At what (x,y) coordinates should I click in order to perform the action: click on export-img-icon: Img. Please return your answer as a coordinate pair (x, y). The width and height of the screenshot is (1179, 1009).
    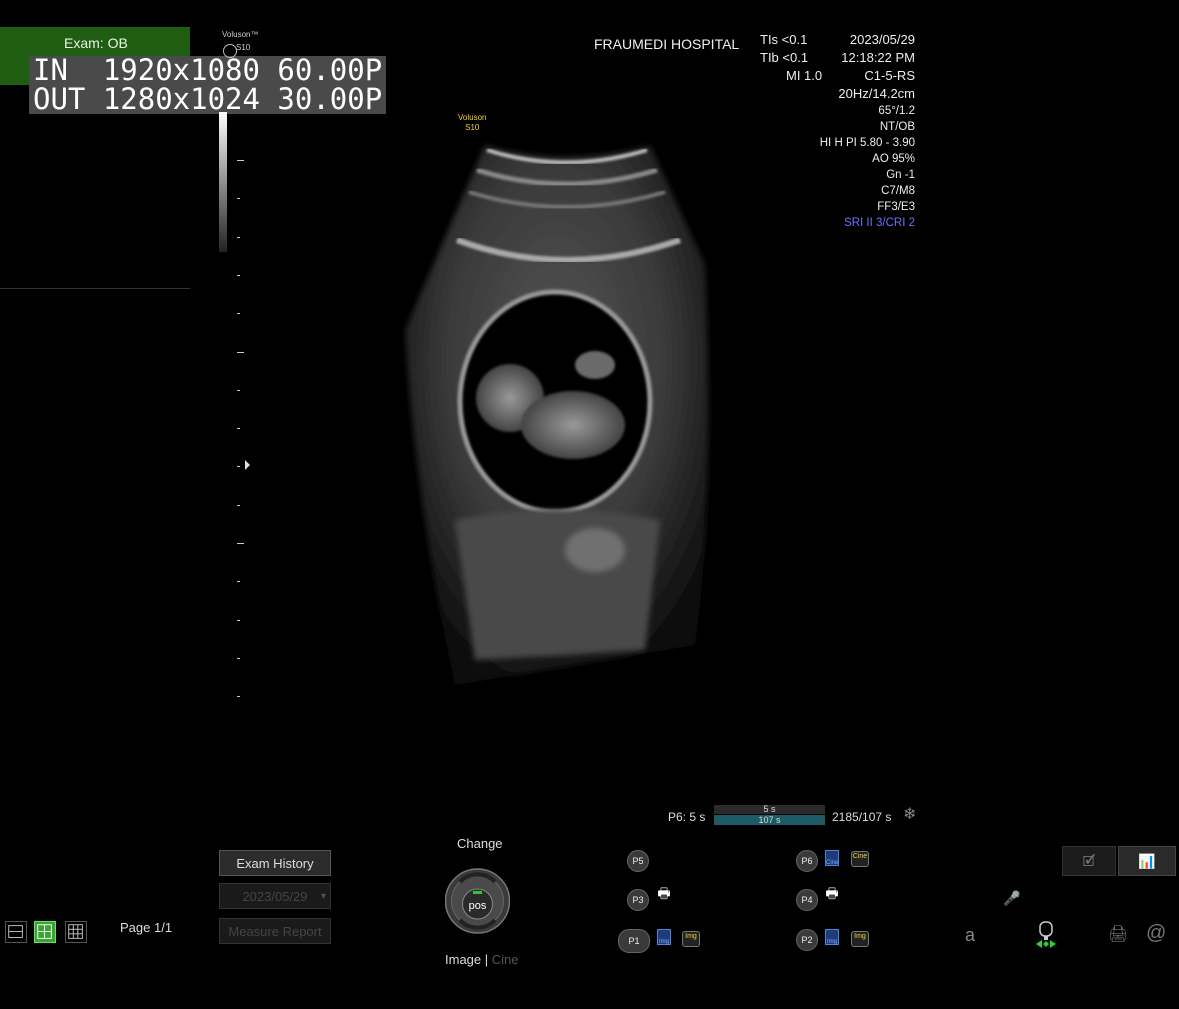
    Looking at the image, I should click on (691, 939).